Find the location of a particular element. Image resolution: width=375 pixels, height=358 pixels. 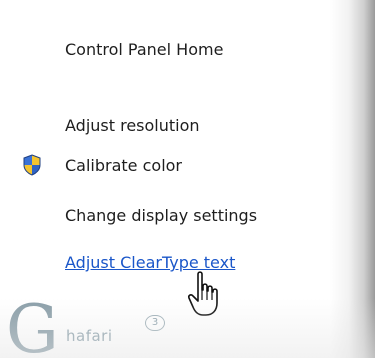

change-display-settings-link: Change display settings is located at coordinates (161, 216).